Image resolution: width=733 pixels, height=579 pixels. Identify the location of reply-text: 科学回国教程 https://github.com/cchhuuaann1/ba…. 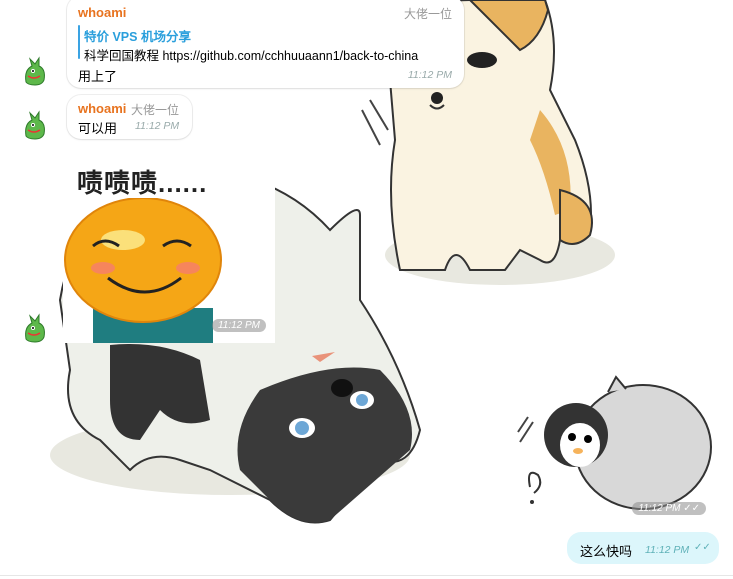
(251, 54).